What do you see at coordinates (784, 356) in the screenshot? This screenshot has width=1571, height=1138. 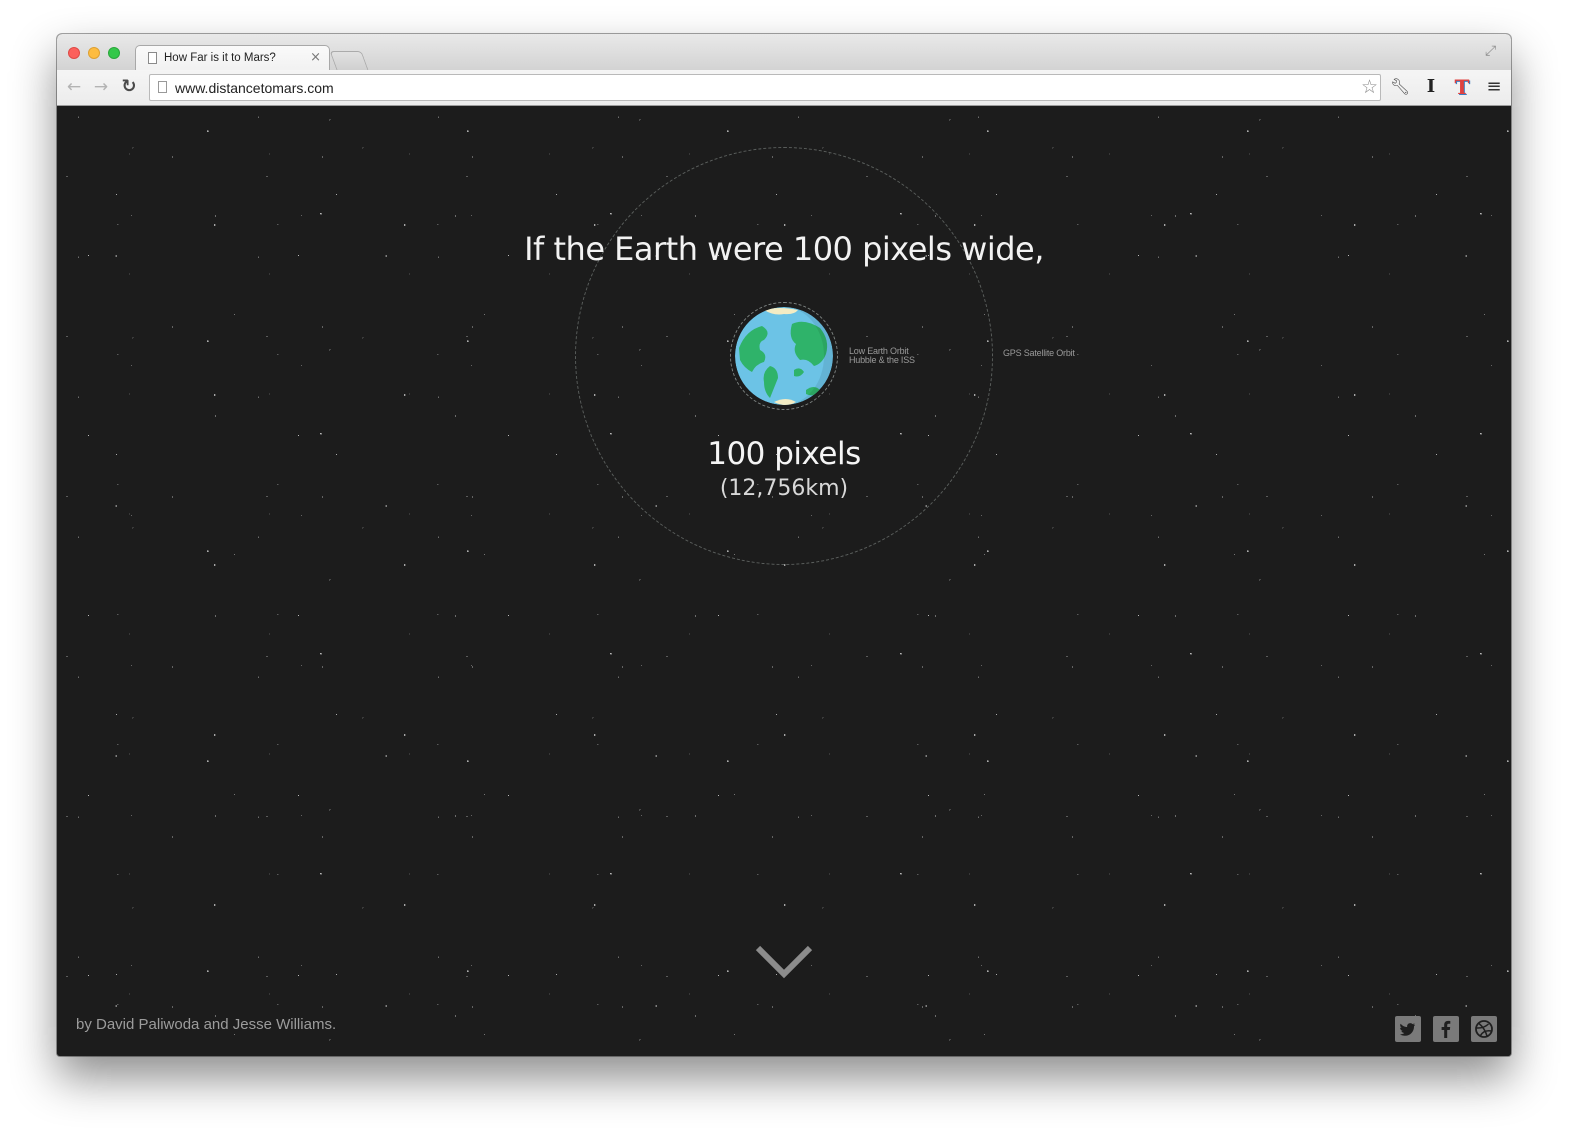 I see `earth-icon` at bounding box center [784, 356].